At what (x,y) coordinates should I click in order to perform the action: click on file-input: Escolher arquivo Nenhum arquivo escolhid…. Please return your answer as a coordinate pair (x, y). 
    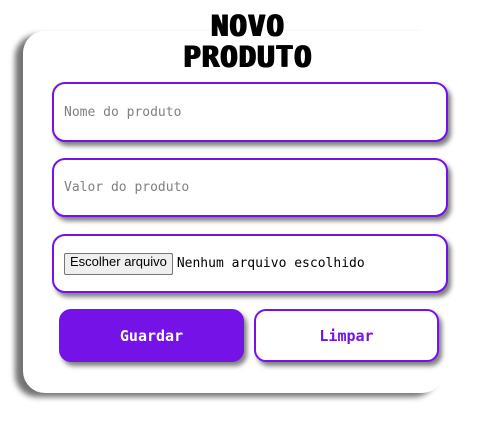
    Looking at the image, I should click on (250, 263).